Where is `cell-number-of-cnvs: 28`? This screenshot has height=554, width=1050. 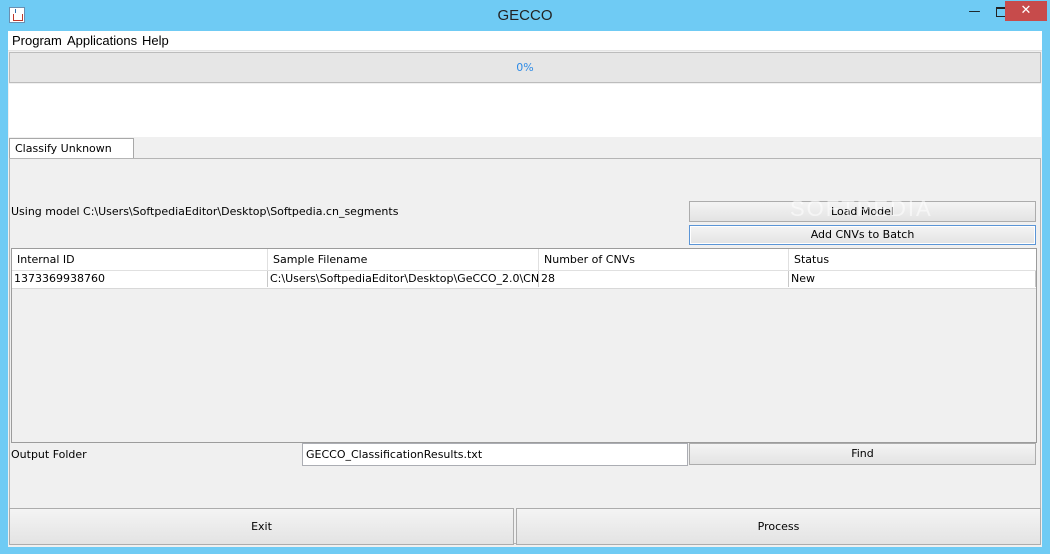
cell-number-of-cnvs: 28 is located at coordinates (664, 279).